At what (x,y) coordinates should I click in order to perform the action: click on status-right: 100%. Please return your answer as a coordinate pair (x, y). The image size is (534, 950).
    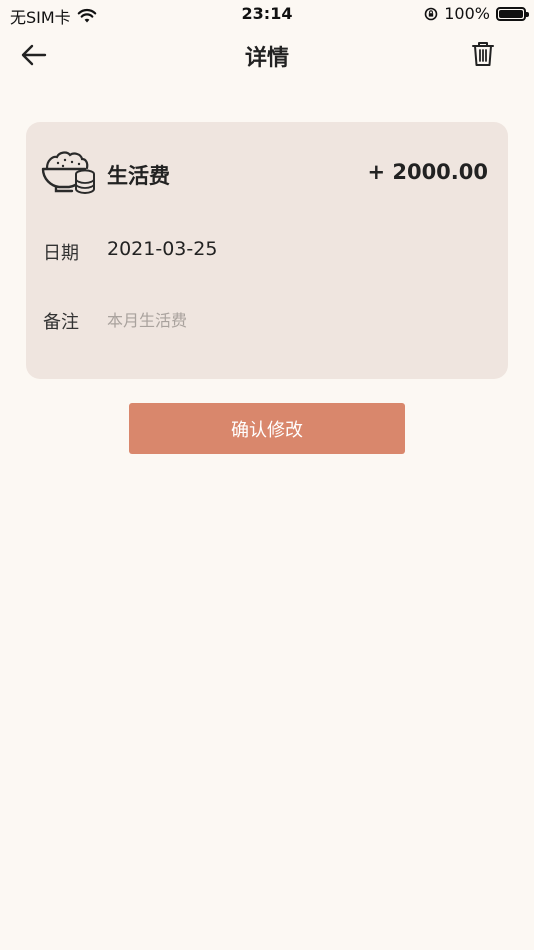
    Looking at the image, I should click on (476, 13).